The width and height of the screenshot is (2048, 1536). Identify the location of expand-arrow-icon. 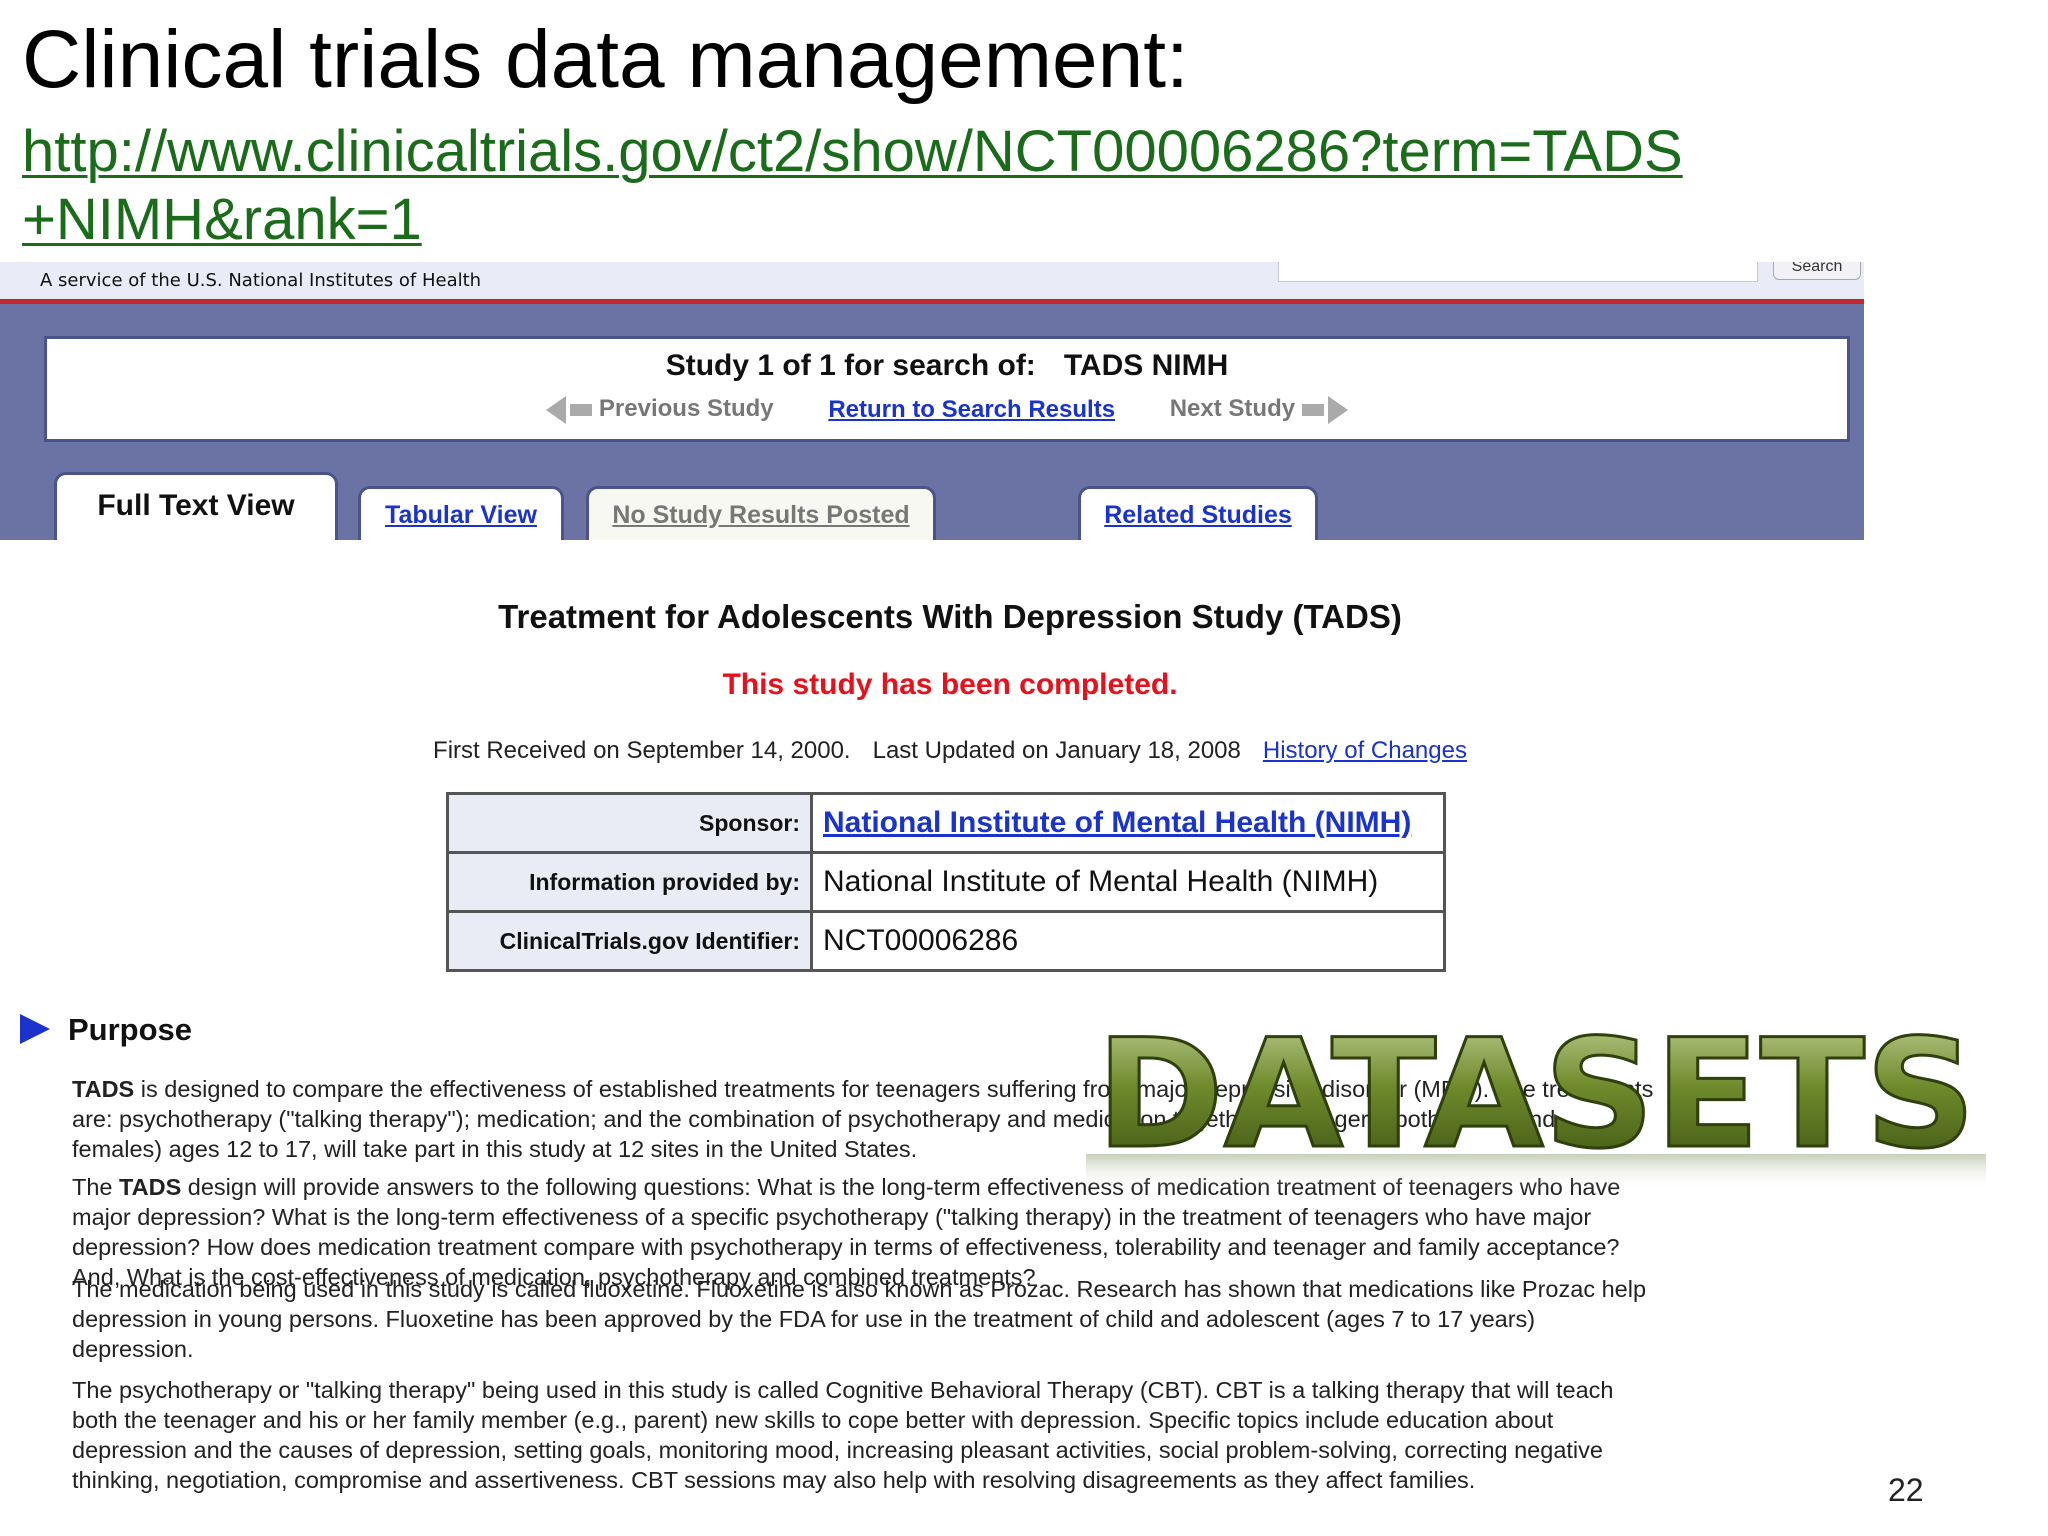
(35, 1029).